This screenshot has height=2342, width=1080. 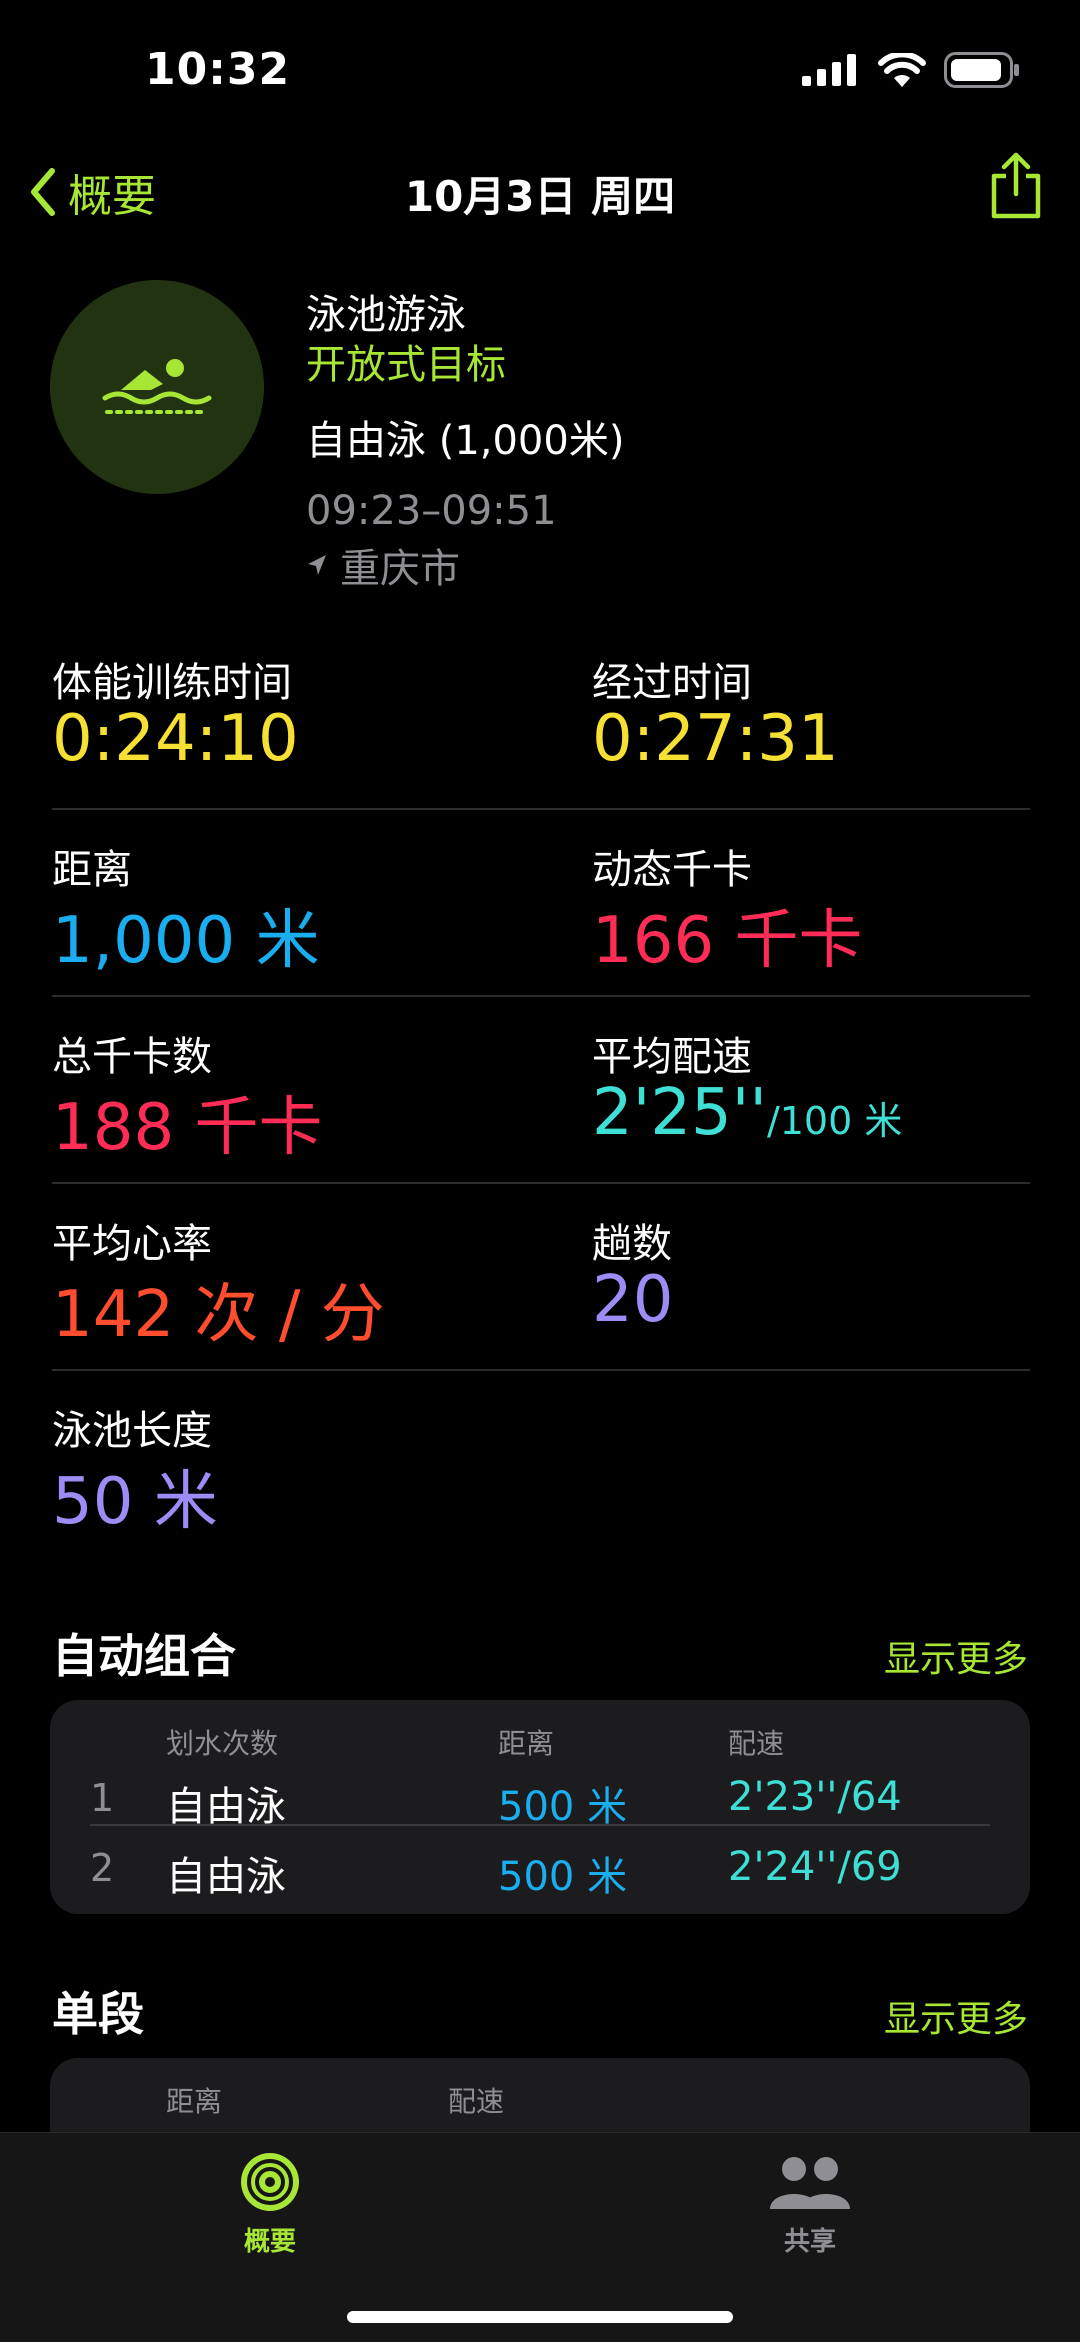 What do you see at coordinates (526, 1743) in the screenshot?
I see `distance-header: 距离` at bounding box center [526, 1743].